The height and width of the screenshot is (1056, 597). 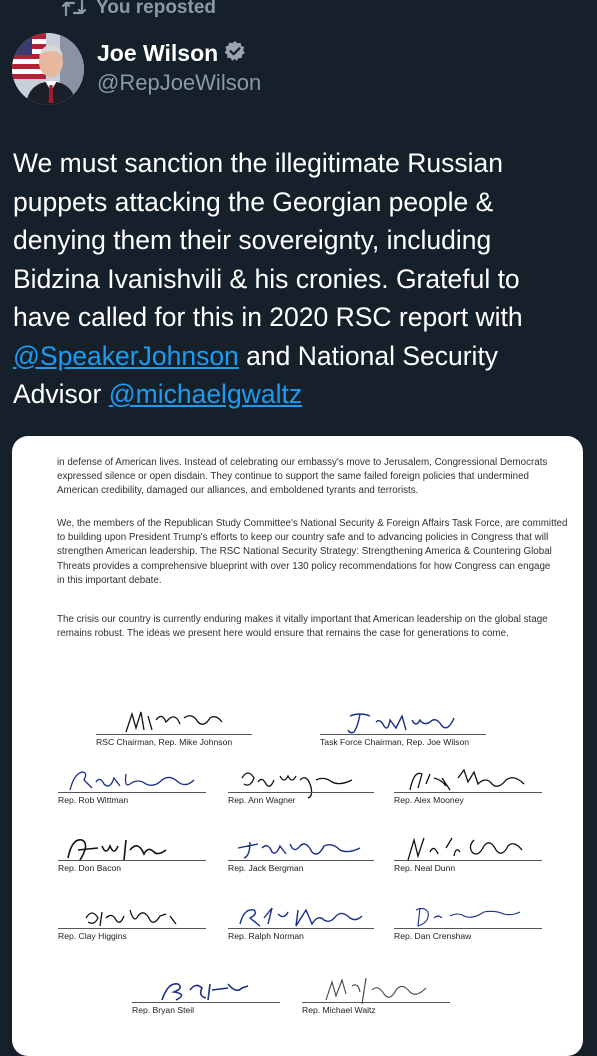 I want to click on tweet-line-mention-2: Advisor @michaelgwaltz, so click(x=298, y=394).